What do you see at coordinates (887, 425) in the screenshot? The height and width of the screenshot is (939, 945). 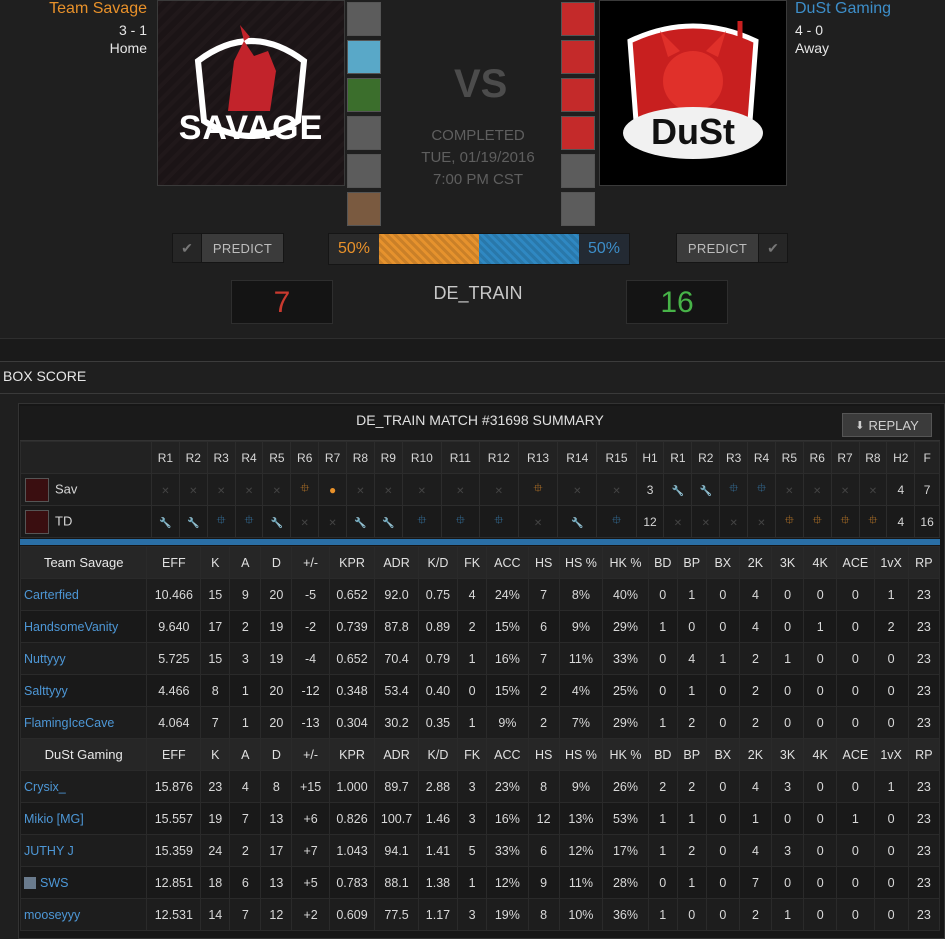 I see `replay-button: ⬇ REPLAY` at bounding box center [887, 425].